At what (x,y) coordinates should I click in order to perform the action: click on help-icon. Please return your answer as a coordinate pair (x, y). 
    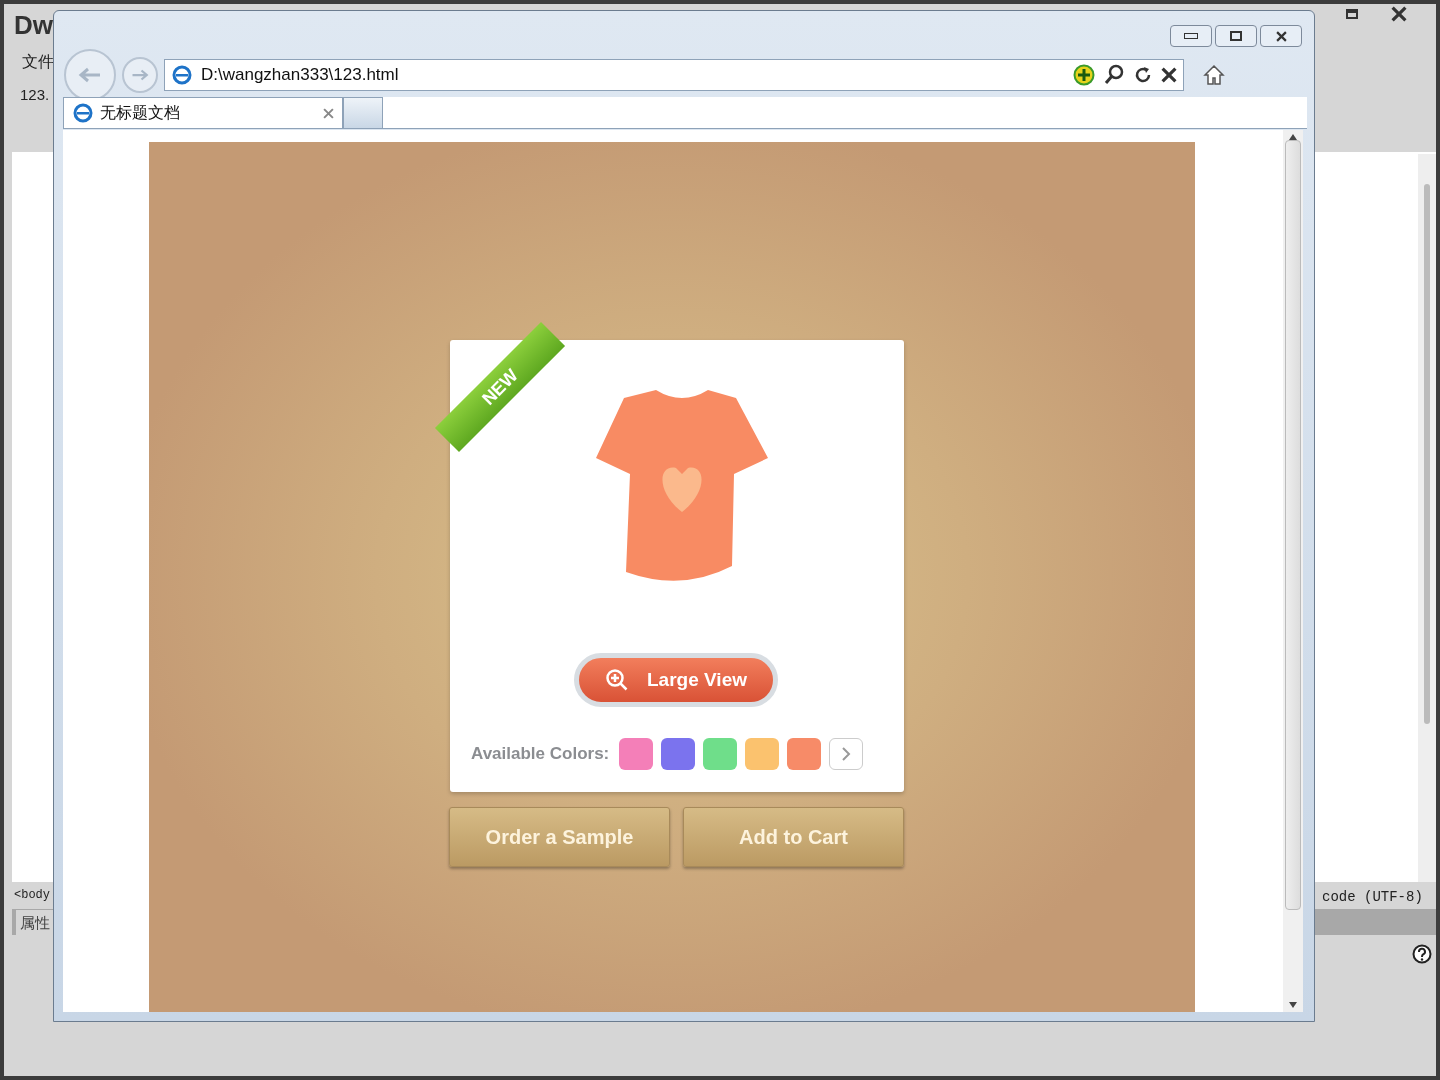
    Looking at the image, I should click on (1422, 954).